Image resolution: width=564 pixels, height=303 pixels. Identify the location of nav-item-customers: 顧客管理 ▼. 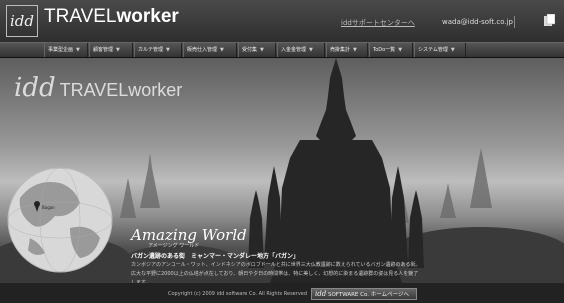
(111, 50).